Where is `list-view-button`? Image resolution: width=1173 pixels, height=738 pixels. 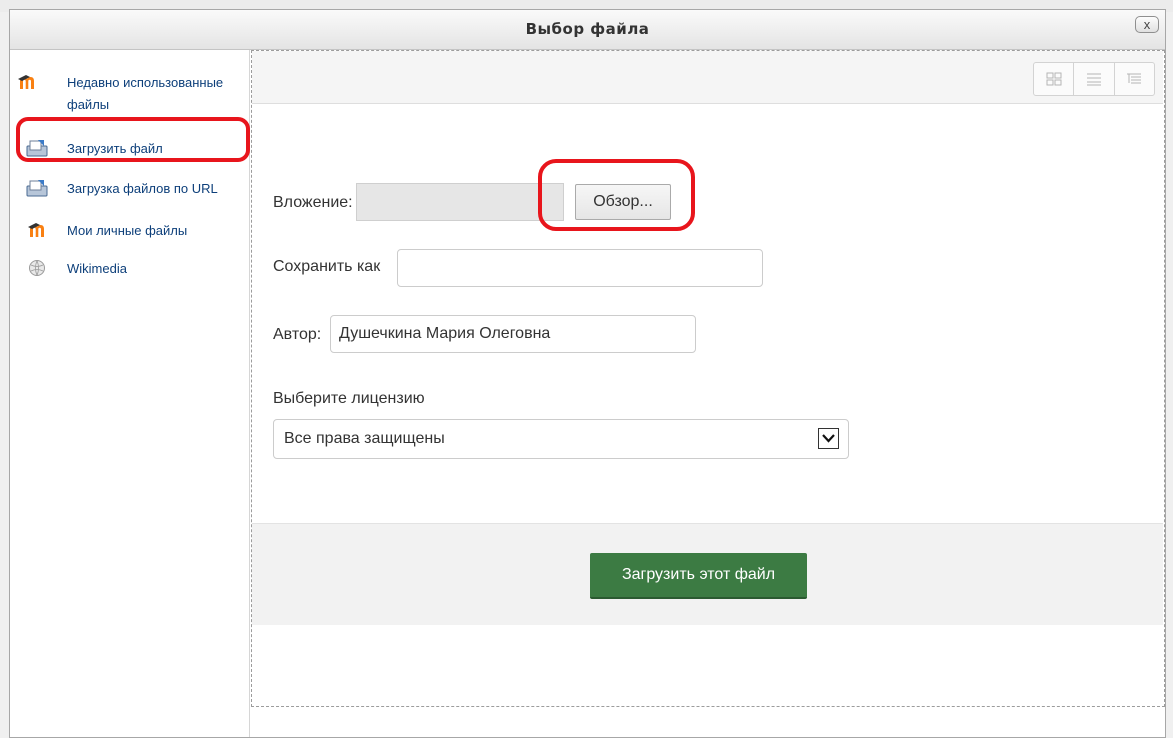 list-view-button is located at coordinates (1094, 79).